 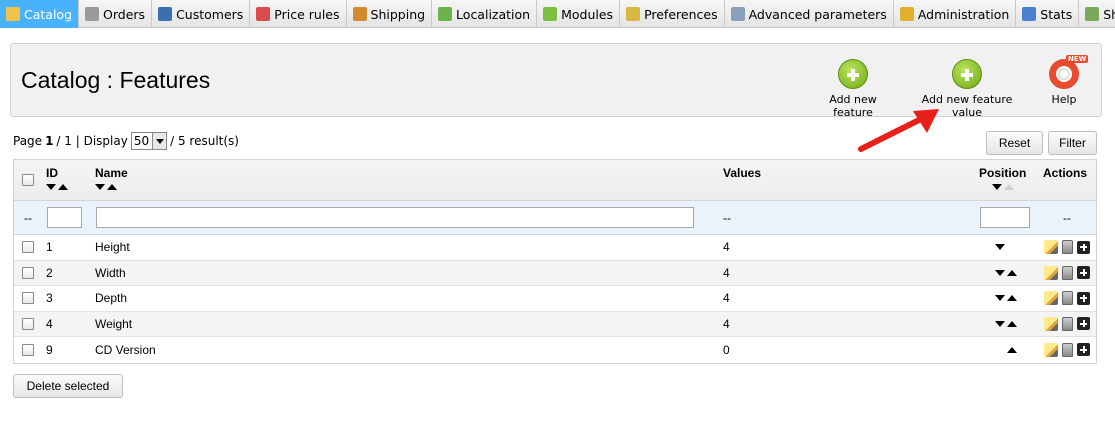 I want to click on row-name: Height, so click(x=112, y=247).